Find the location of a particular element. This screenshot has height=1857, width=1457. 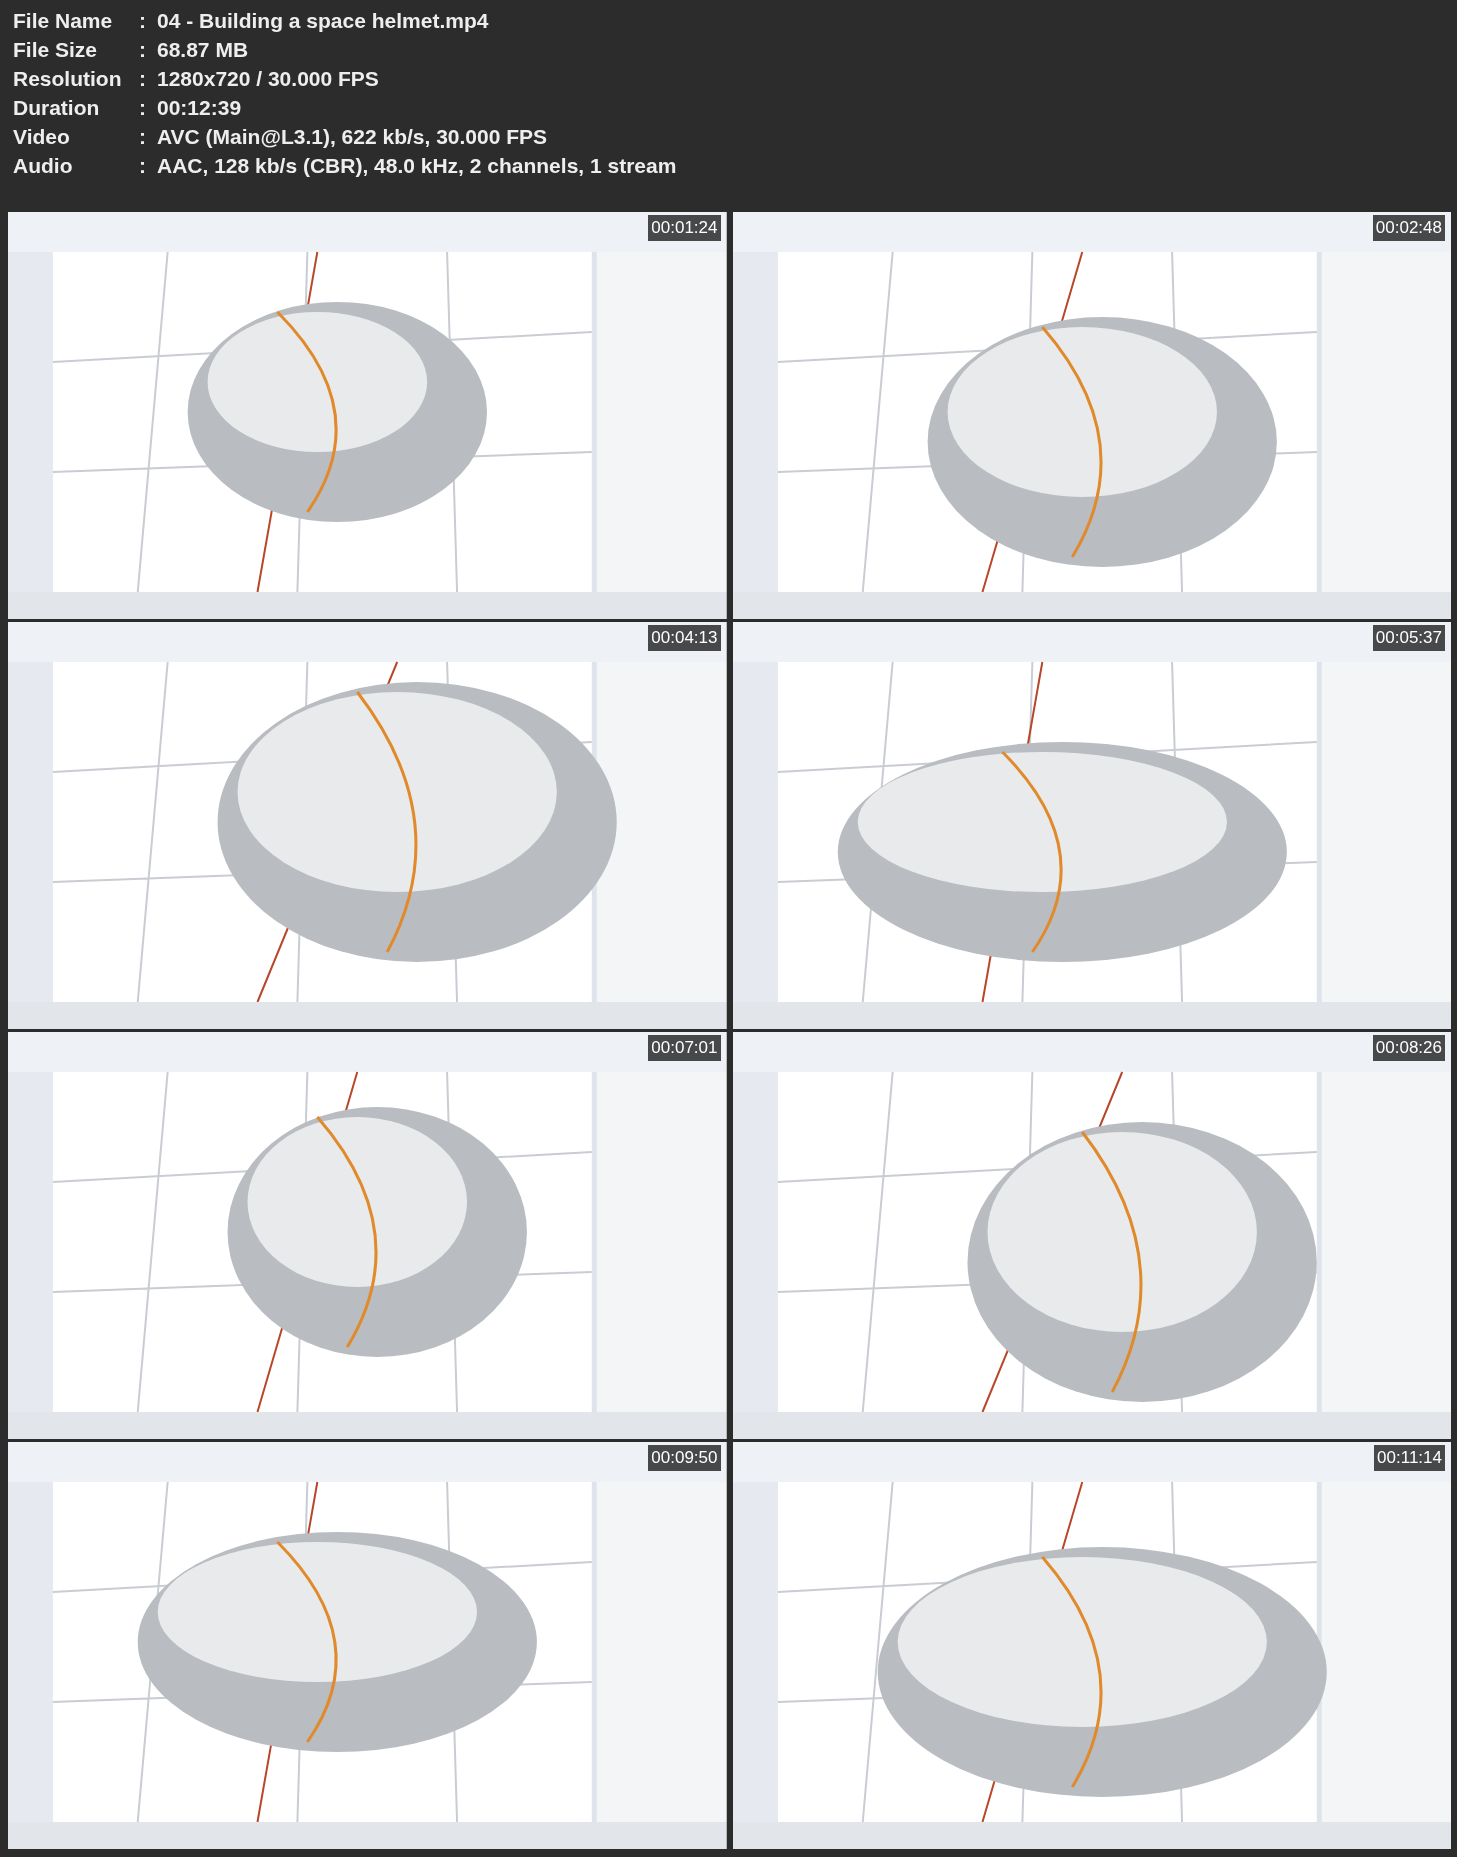

timestamp: 00:07:01 is located at coordinates (684, 1048).